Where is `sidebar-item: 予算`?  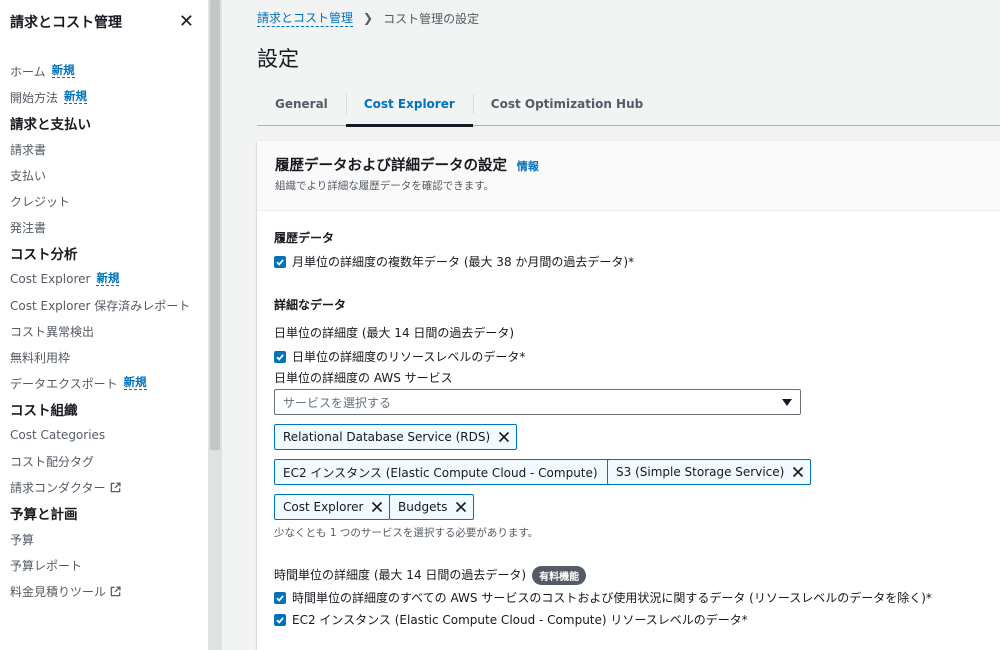
sidebar-item: 予算 is located at coordinates (104, 539).